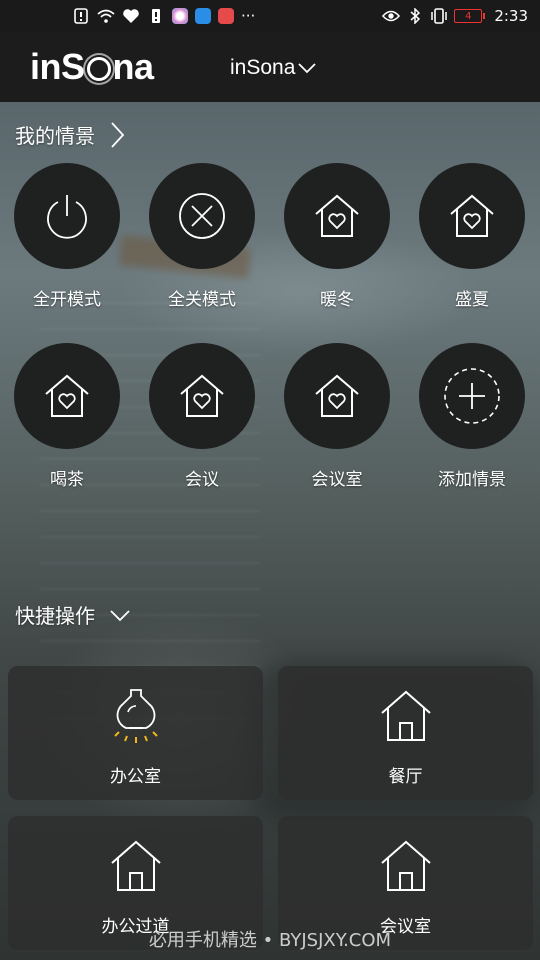 This screenshot has width=540, height=960. I want to click on scene-all-off: 全关模式, so click(202, 236).